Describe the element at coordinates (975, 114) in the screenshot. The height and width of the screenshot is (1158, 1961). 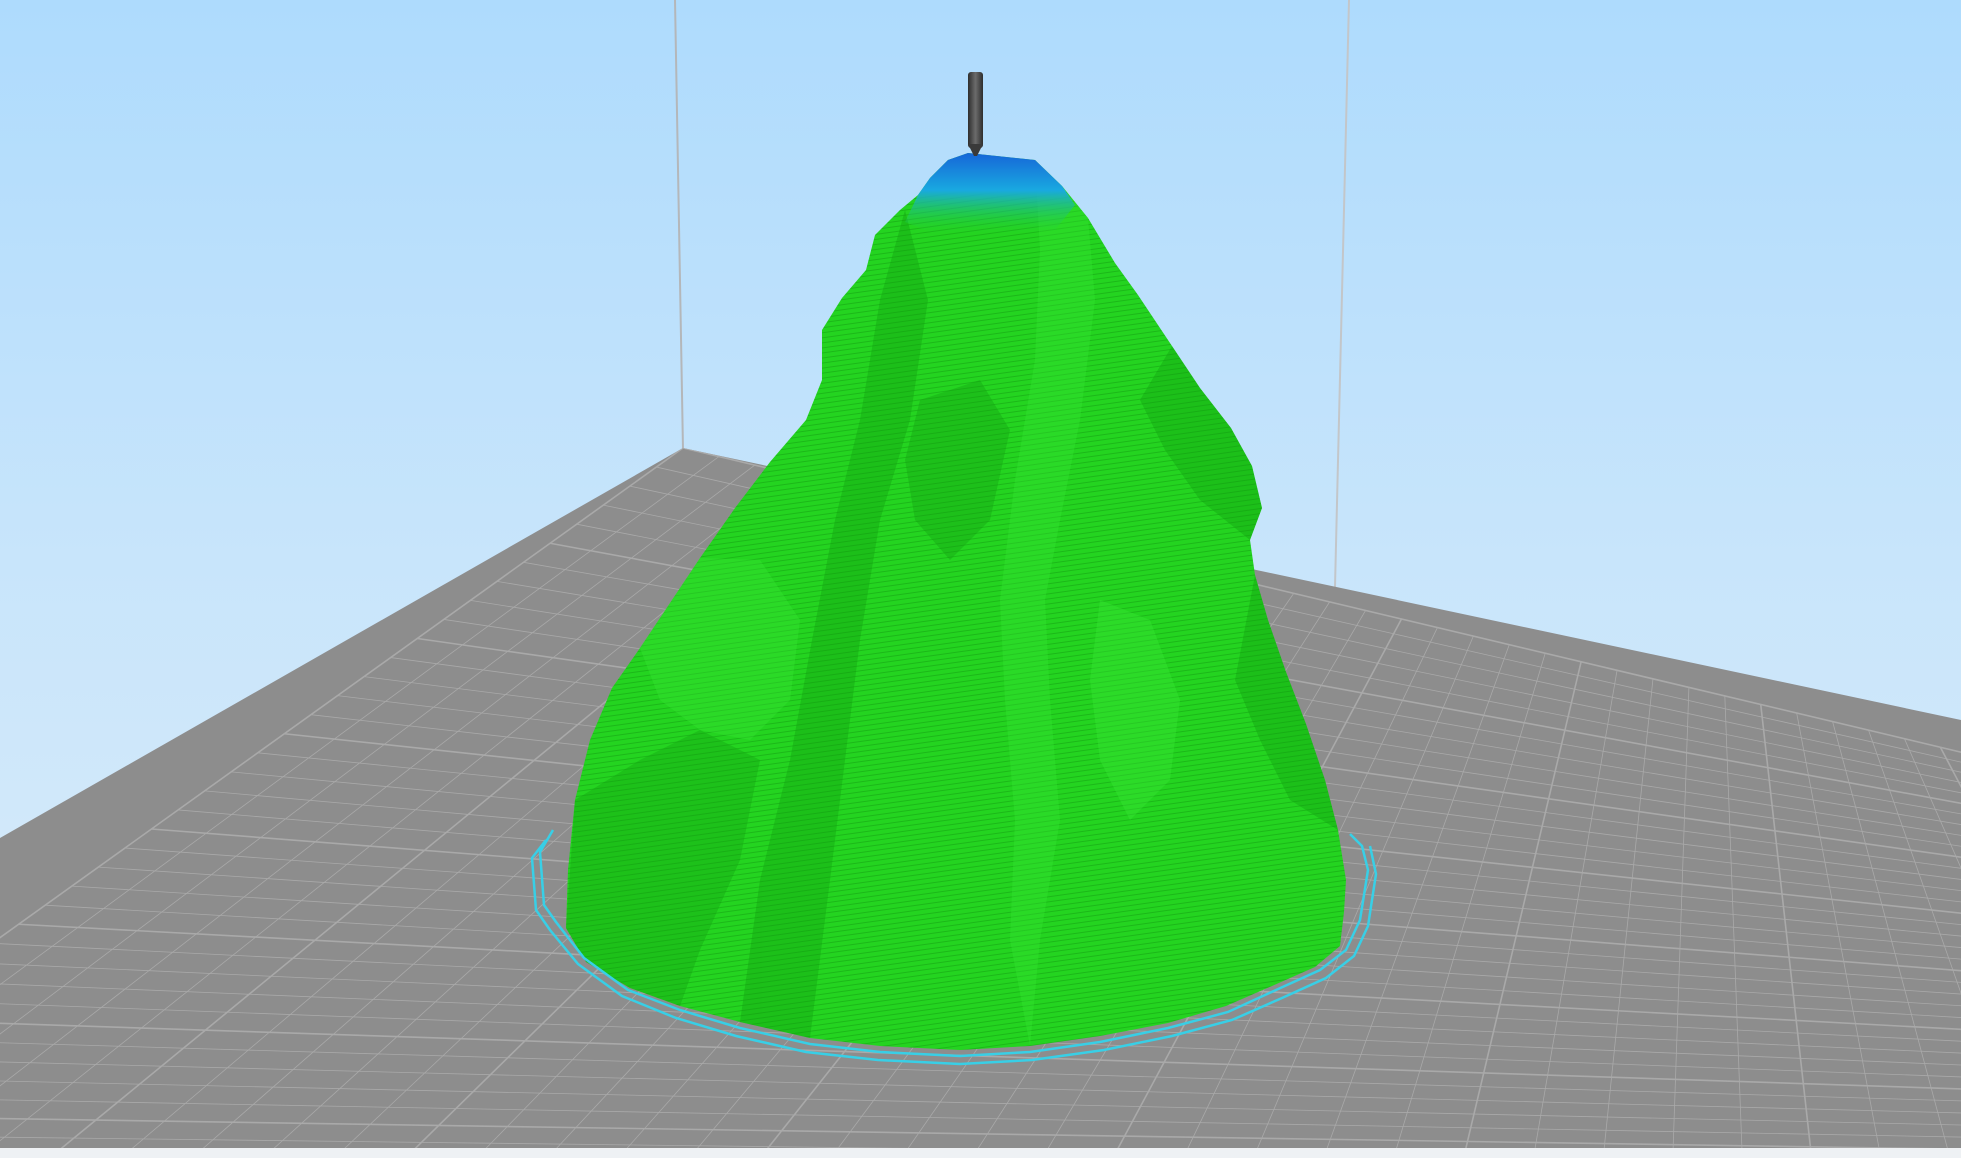
I see `print-head-nozzle-icon` at that location.